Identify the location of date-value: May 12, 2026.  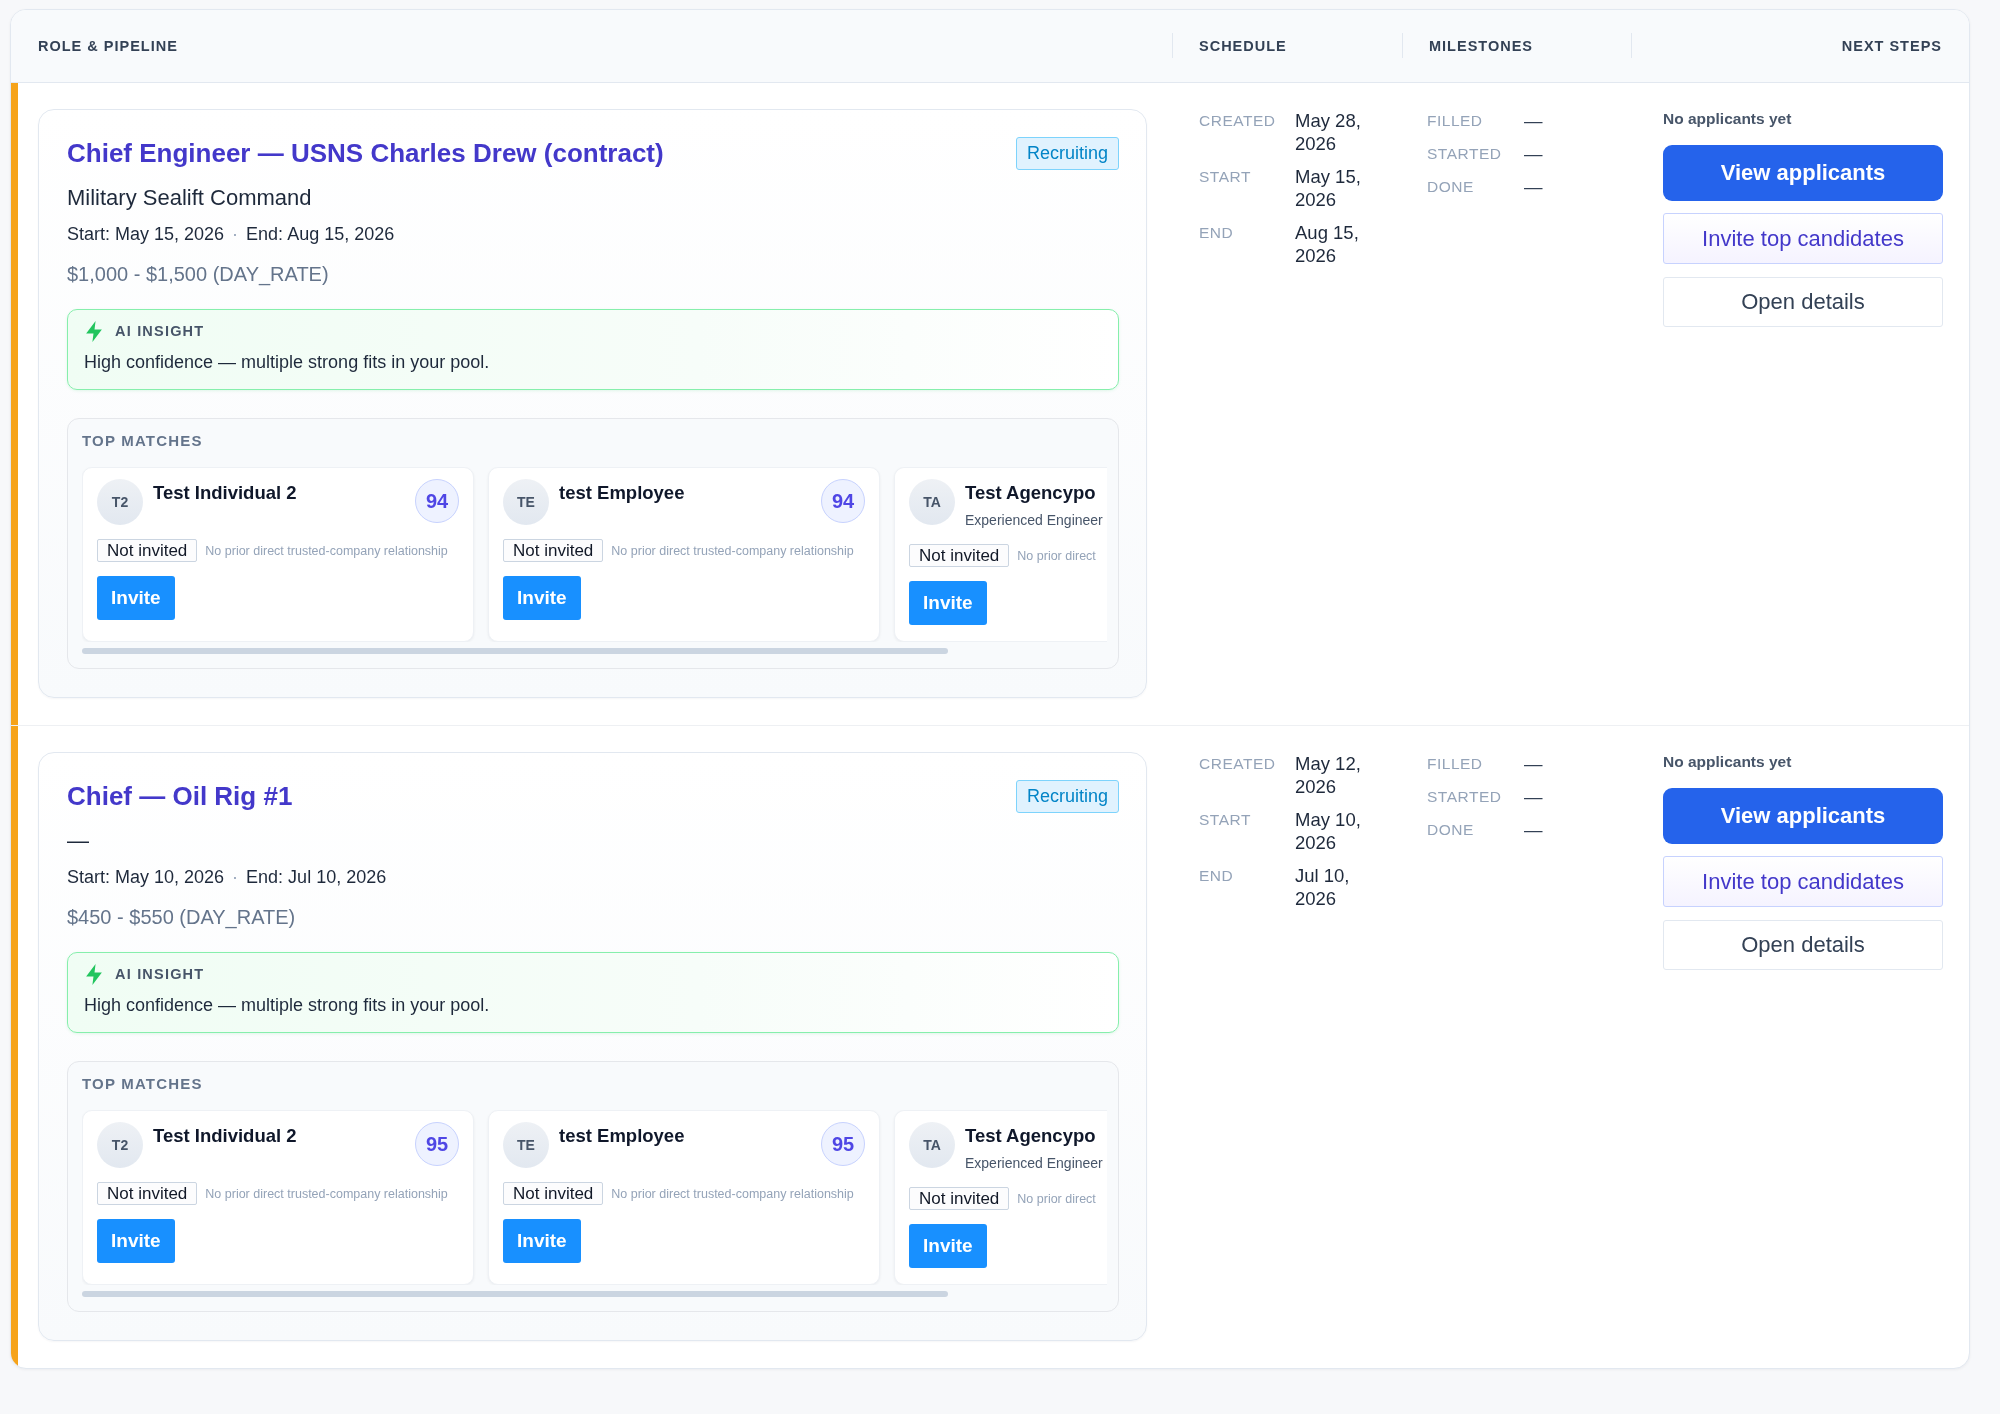
(1328, 775).